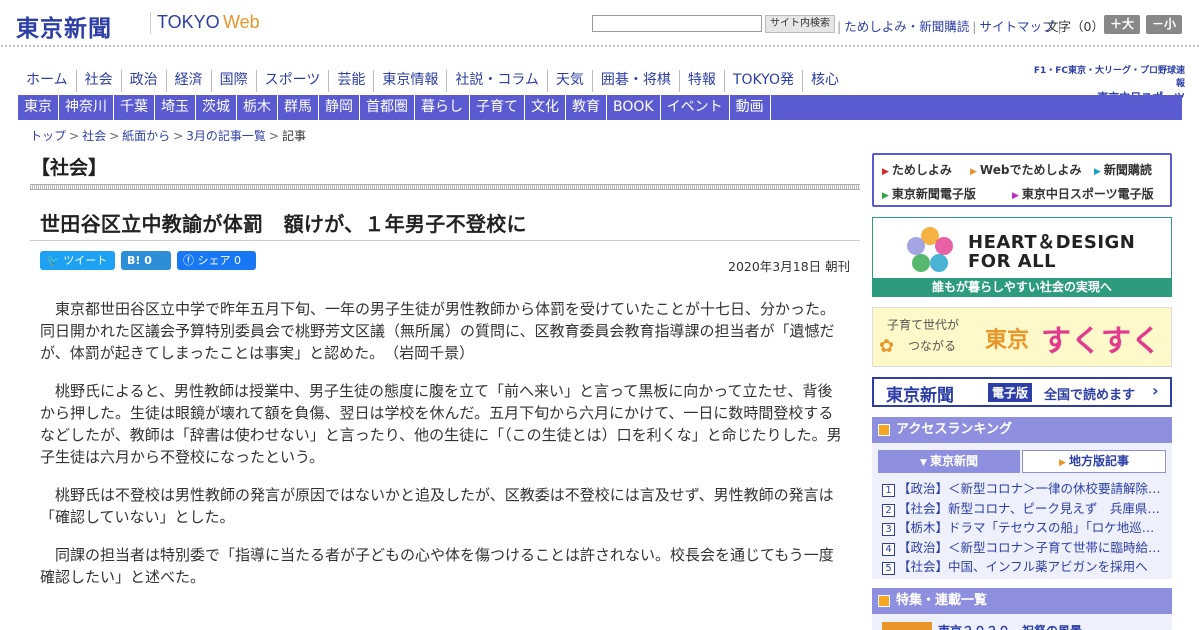 This screenshot has height=630, width=1200. Describe the element at coordinates (1022, 430) in the screenshot. I see `ranking-header: アクセスランキング` at that location.